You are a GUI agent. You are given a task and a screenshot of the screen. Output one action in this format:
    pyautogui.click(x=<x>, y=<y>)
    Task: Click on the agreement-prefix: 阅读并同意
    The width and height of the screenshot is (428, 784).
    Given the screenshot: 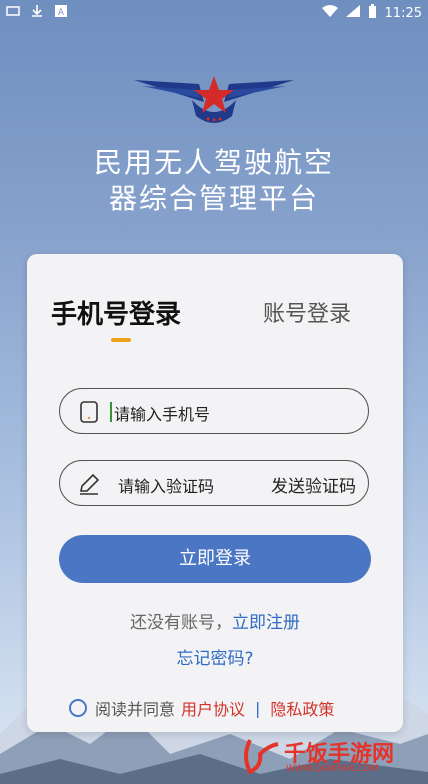 What is the action you would take?
    pyautogui.click(x=135, y=709)
    